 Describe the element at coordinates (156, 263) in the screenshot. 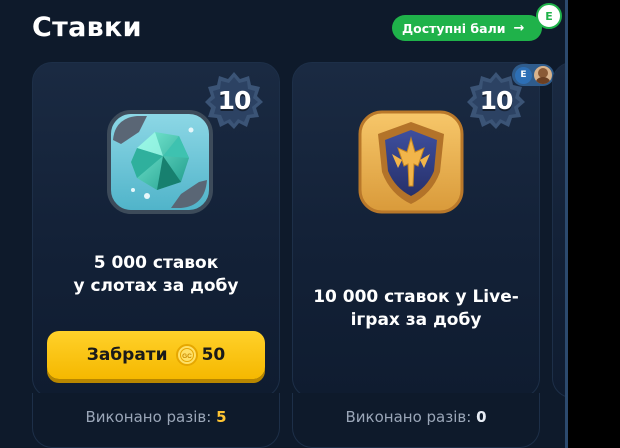

I see `task-line-1: 5 000 ставок` at that location.